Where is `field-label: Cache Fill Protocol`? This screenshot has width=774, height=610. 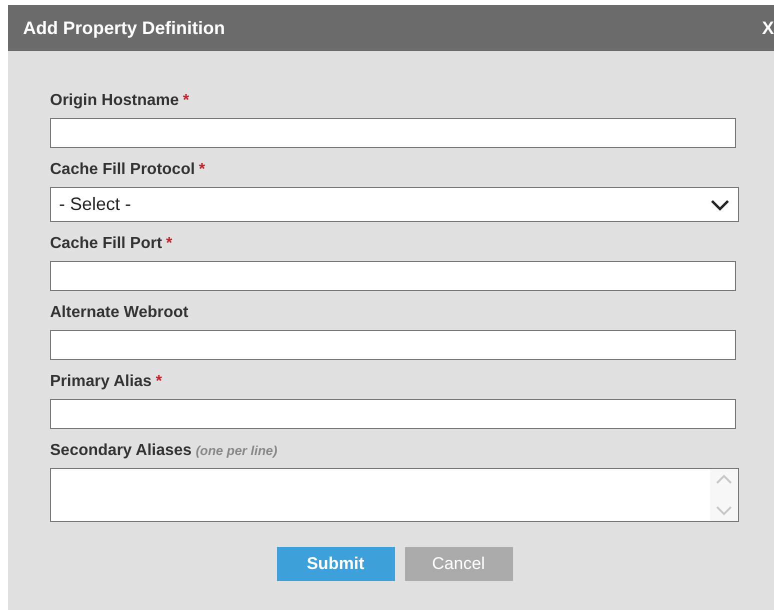 field-label: Cache Fill Protocol is located at coordinates (122, 170).